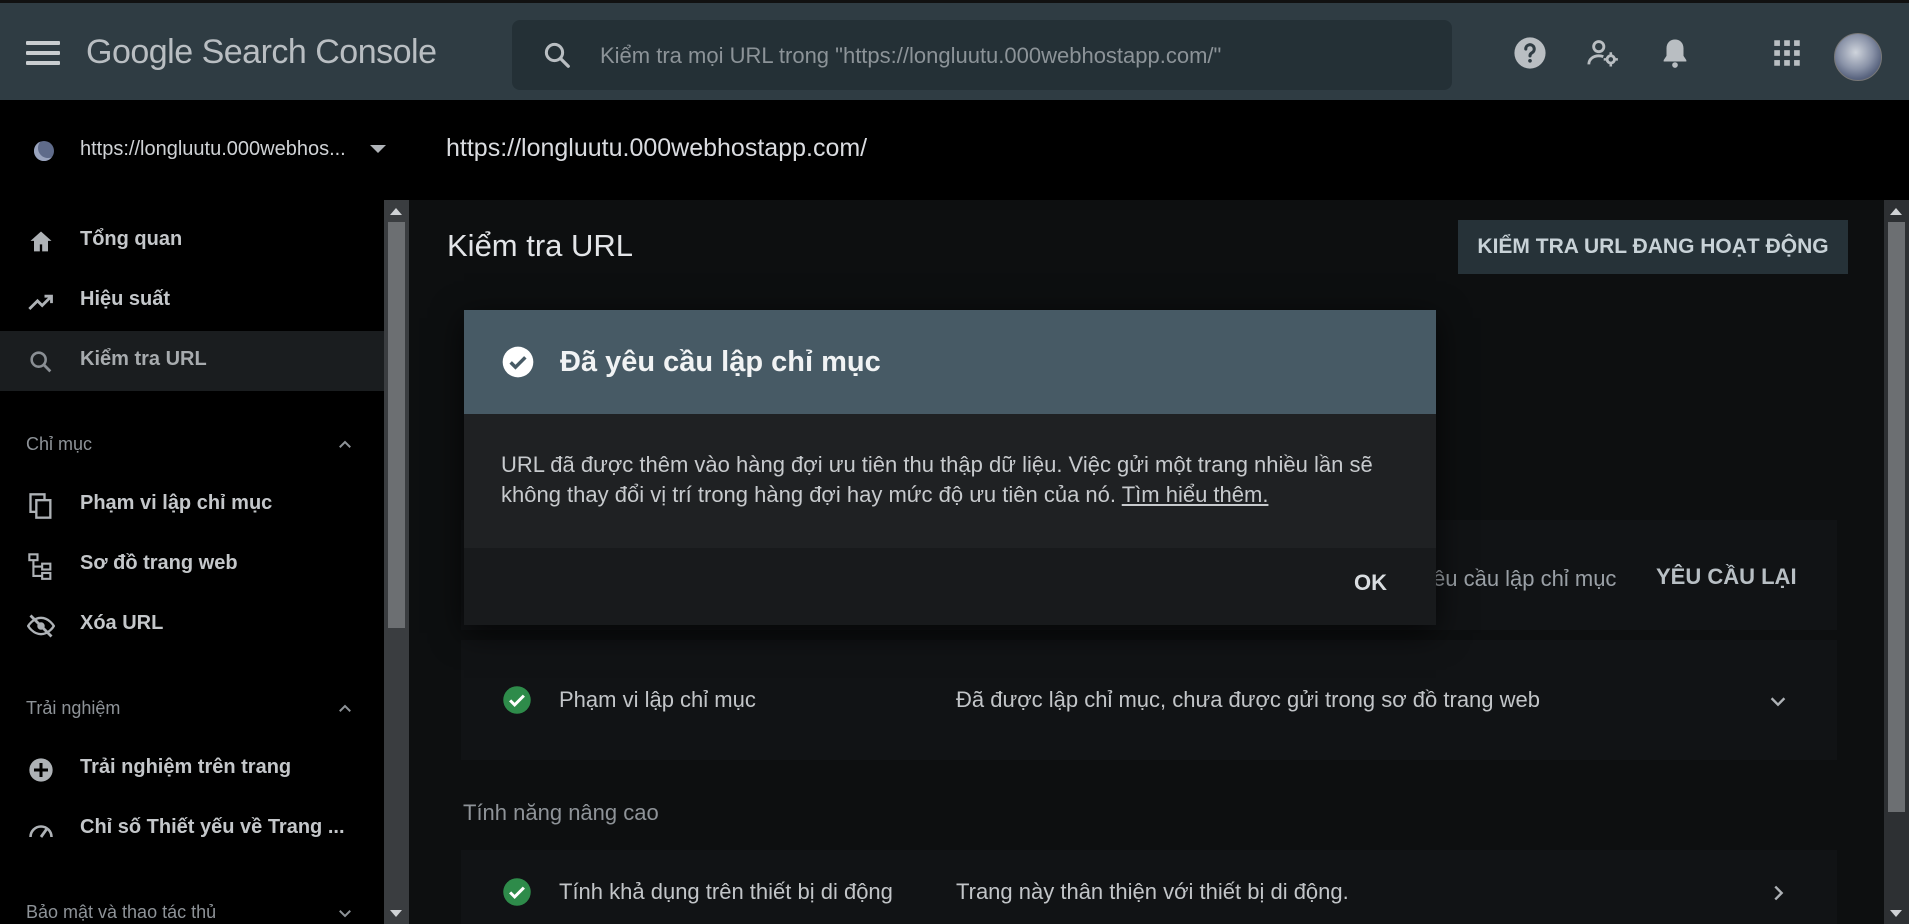 Image resolution: width=1909 pixels, height=924 pixels. Describe the element at coordinates (1778, 893) in the screenshot. I see `chevron-right-icon` at that location.